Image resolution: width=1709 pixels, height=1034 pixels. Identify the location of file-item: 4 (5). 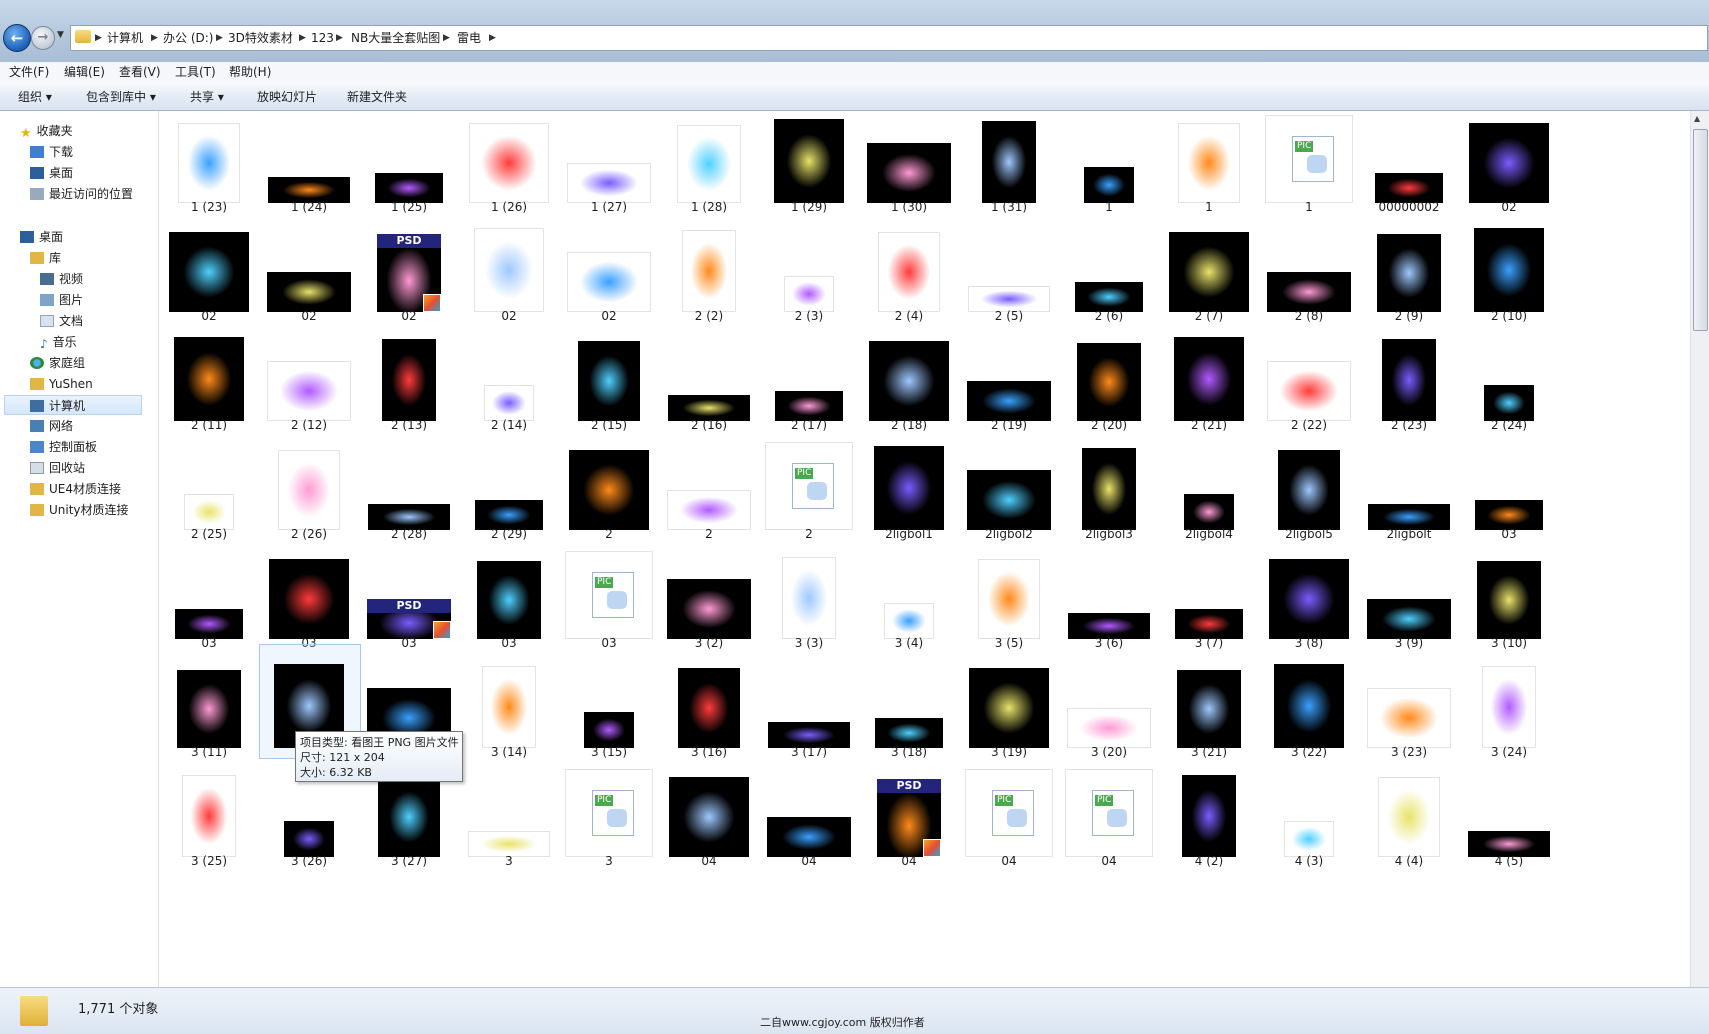
(1509, 818).